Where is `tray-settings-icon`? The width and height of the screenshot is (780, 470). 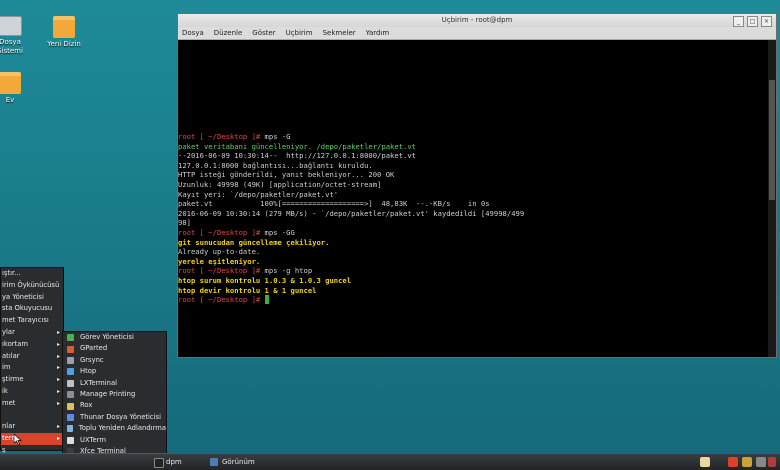
tray-settings-icon is located at coordinates (733, 462).